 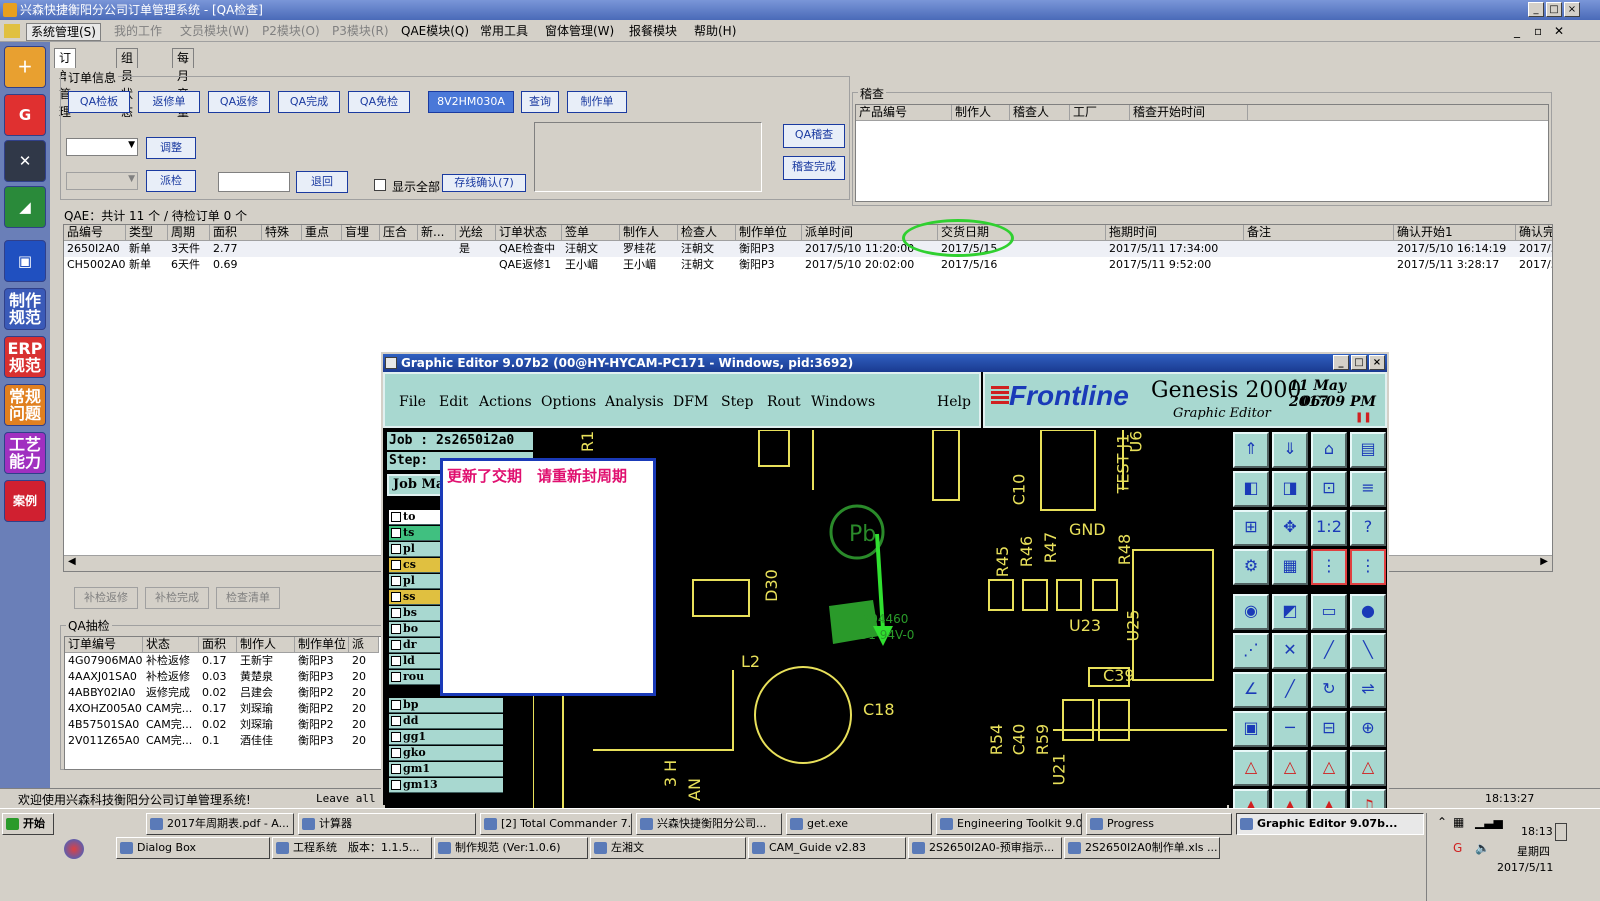 I want to click on flip-icon: ⇌, so click(x=1368, y=690).